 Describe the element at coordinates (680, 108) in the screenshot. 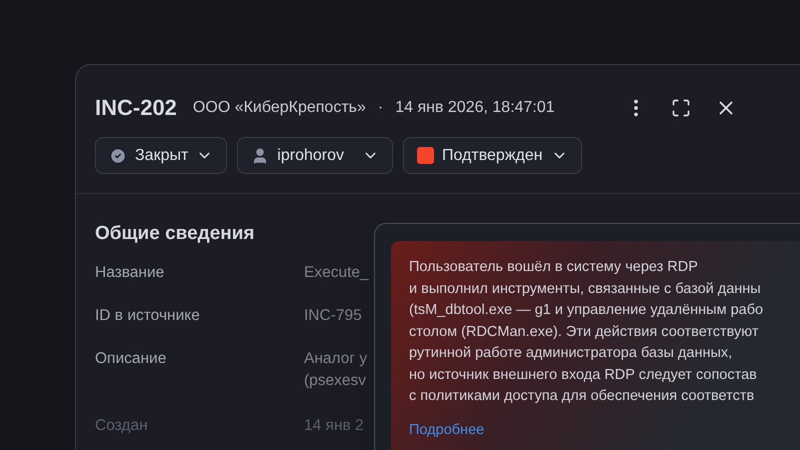

I see `fullscreen-icon` at that location.